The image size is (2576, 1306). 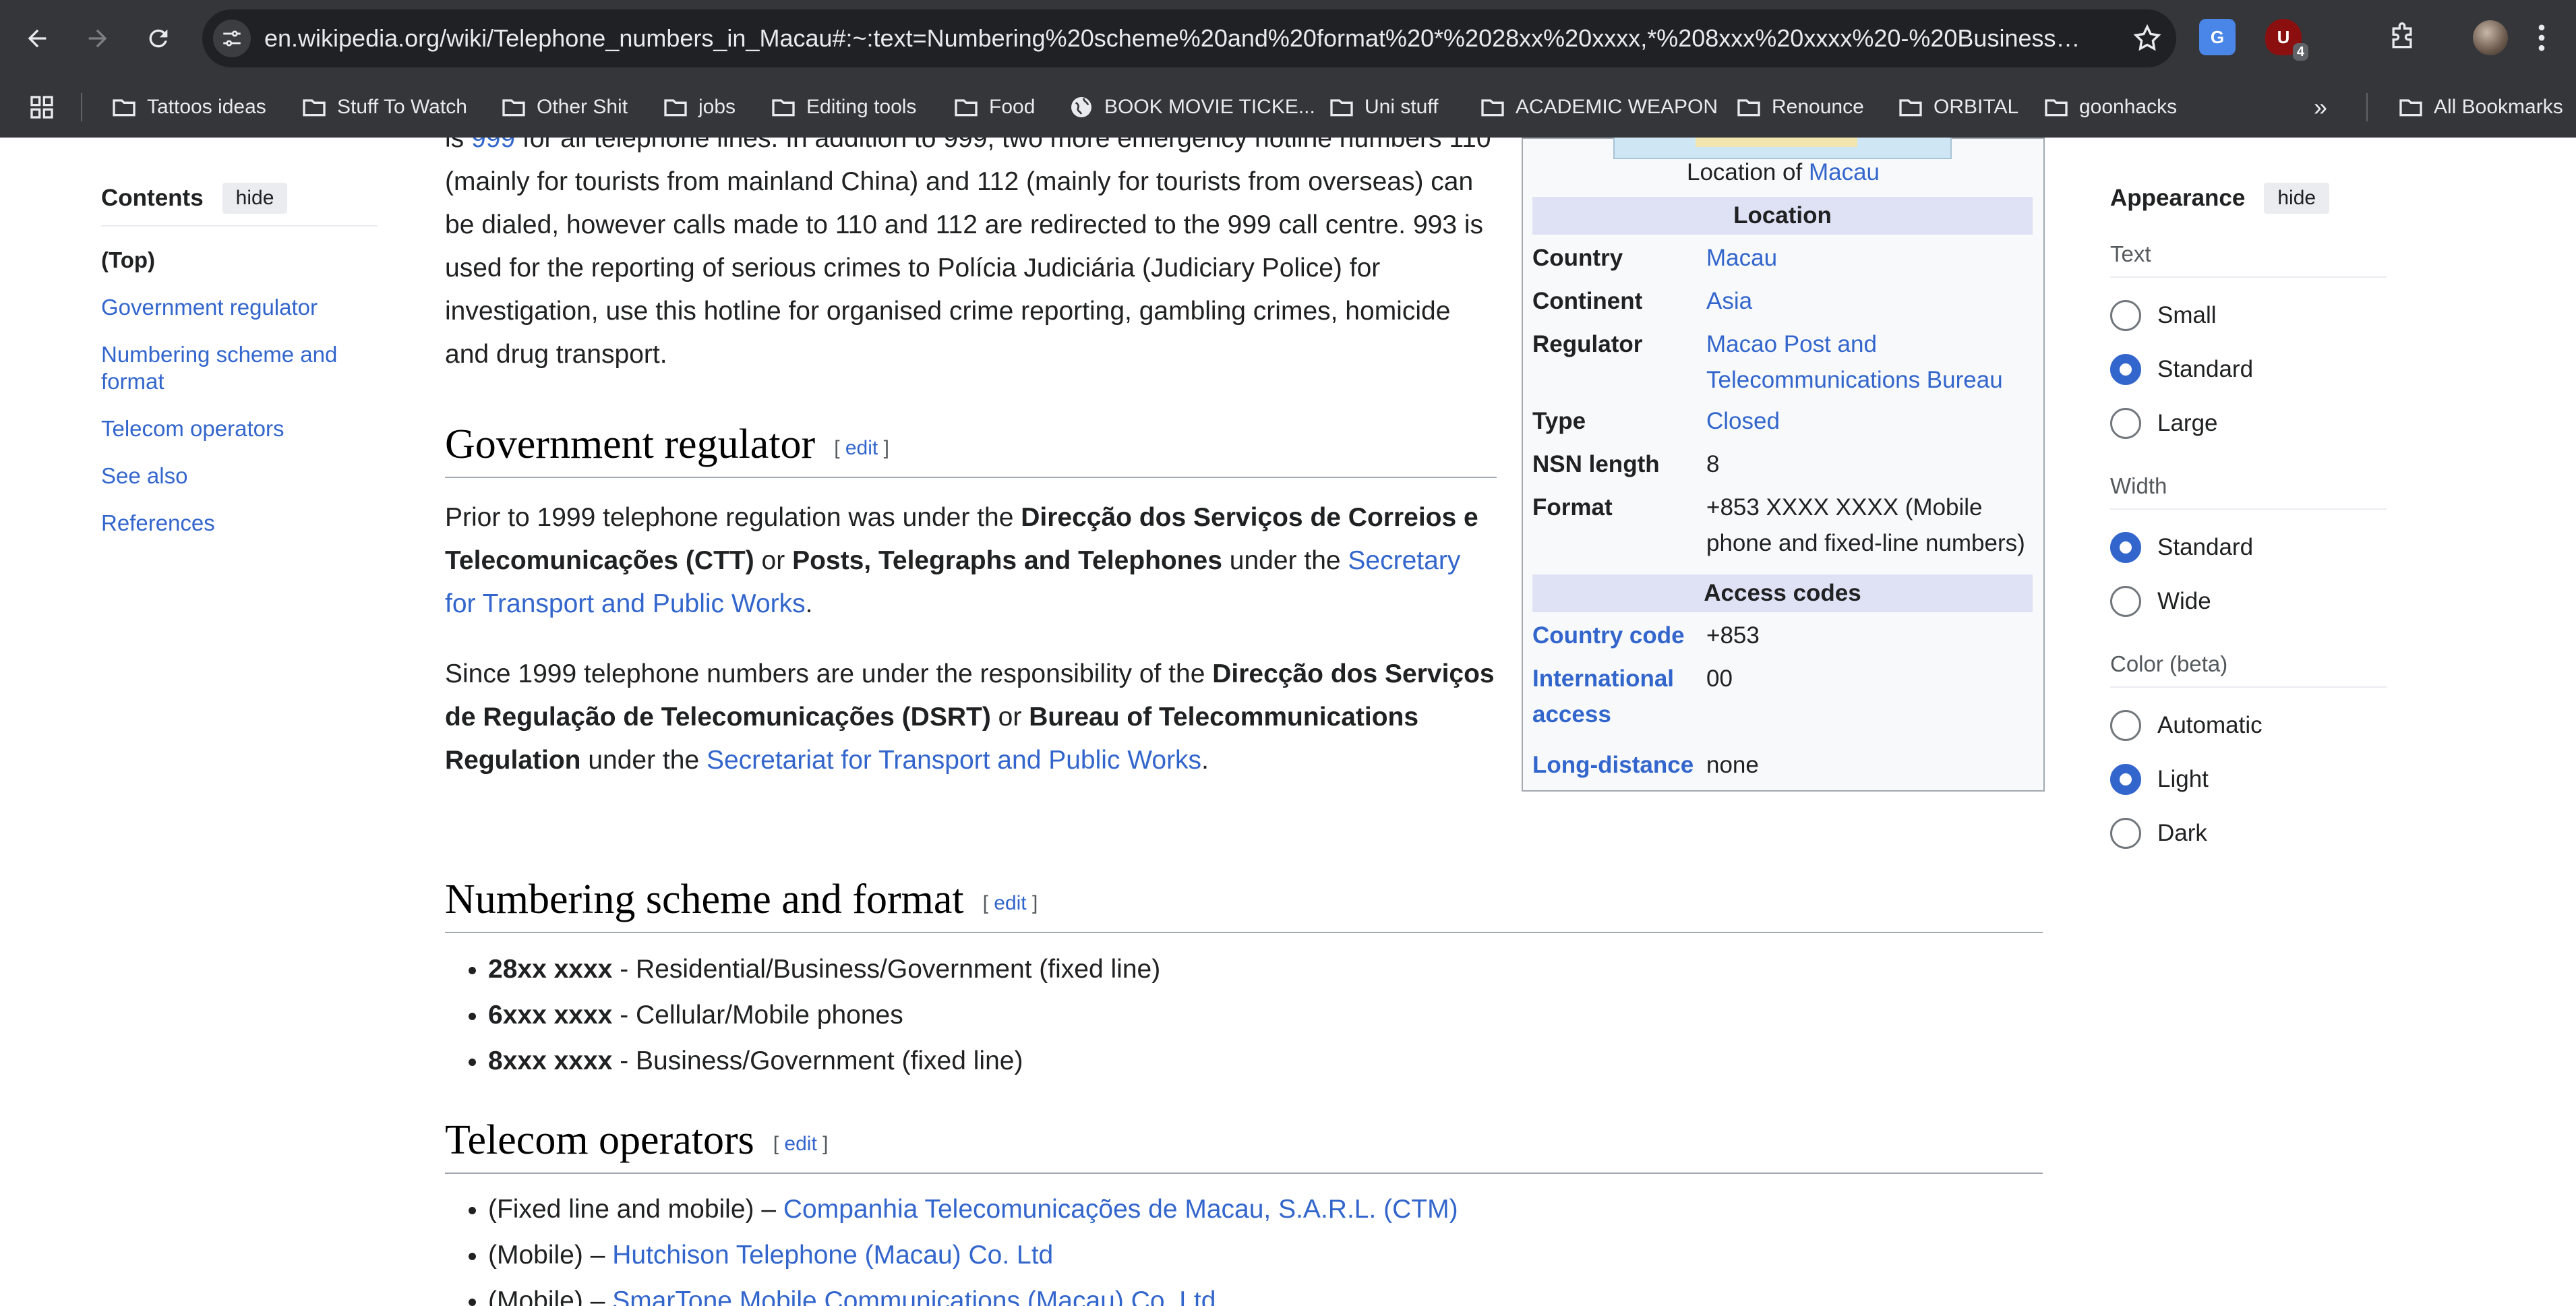 What do you see at coordinates (81, 107) in the screenshot?
I see `bookmarks-divider` at bounding box center [81, 107].